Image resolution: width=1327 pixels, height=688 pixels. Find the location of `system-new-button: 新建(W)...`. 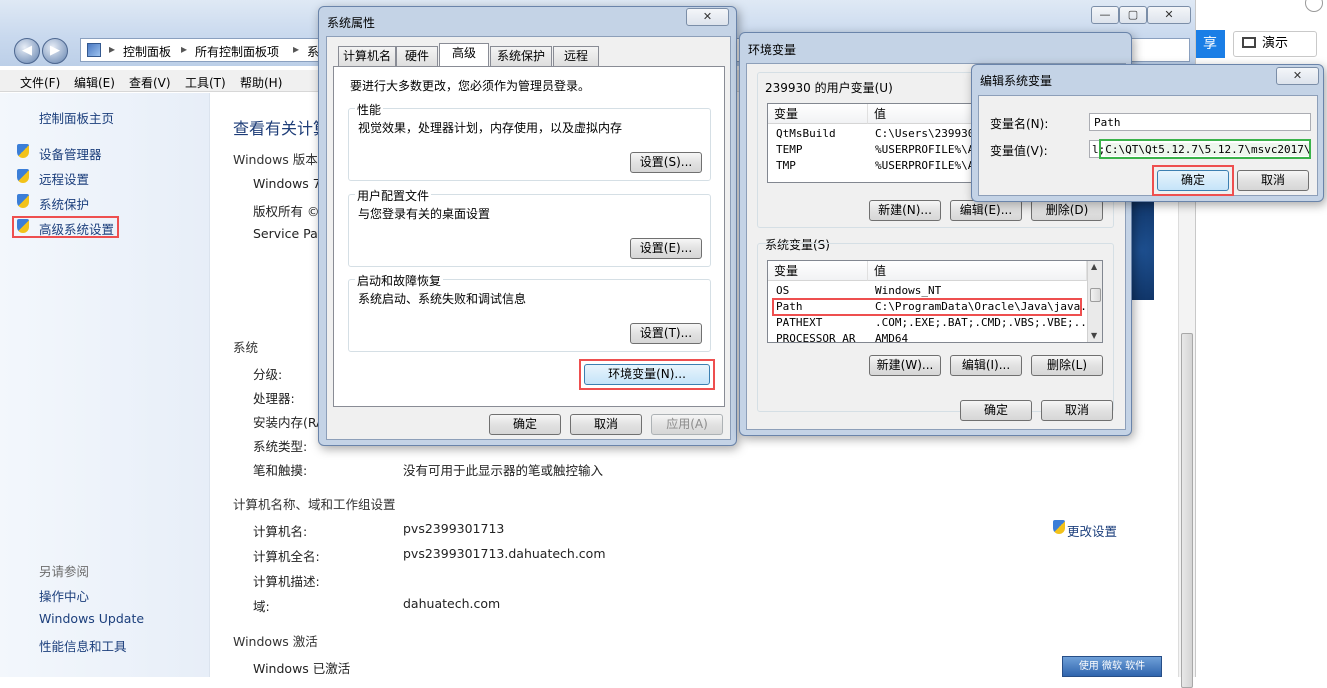

system-new-button: 新建(W)... is located at coordinates (905, 365).